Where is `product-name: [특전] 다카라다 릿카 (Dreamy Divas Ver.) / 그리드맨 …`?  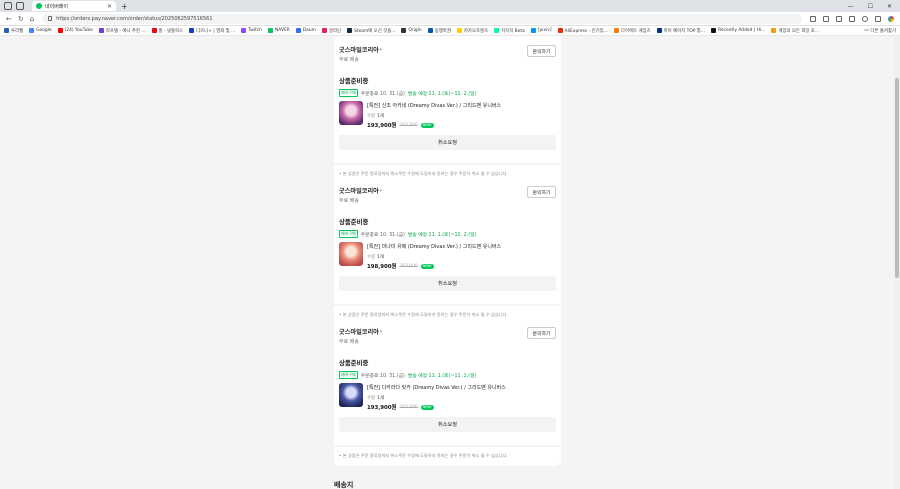
product-name: [특전] 다카라다 릿카 (Dreamy Divas Ver.) / 그리드맨 … is located at coordinates (436, 387).